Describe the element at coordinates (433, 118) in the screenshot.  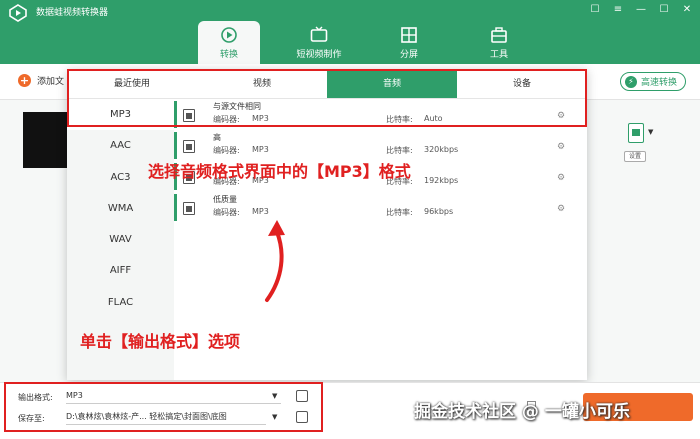
I see `bitrate-value: Auto` at that location.